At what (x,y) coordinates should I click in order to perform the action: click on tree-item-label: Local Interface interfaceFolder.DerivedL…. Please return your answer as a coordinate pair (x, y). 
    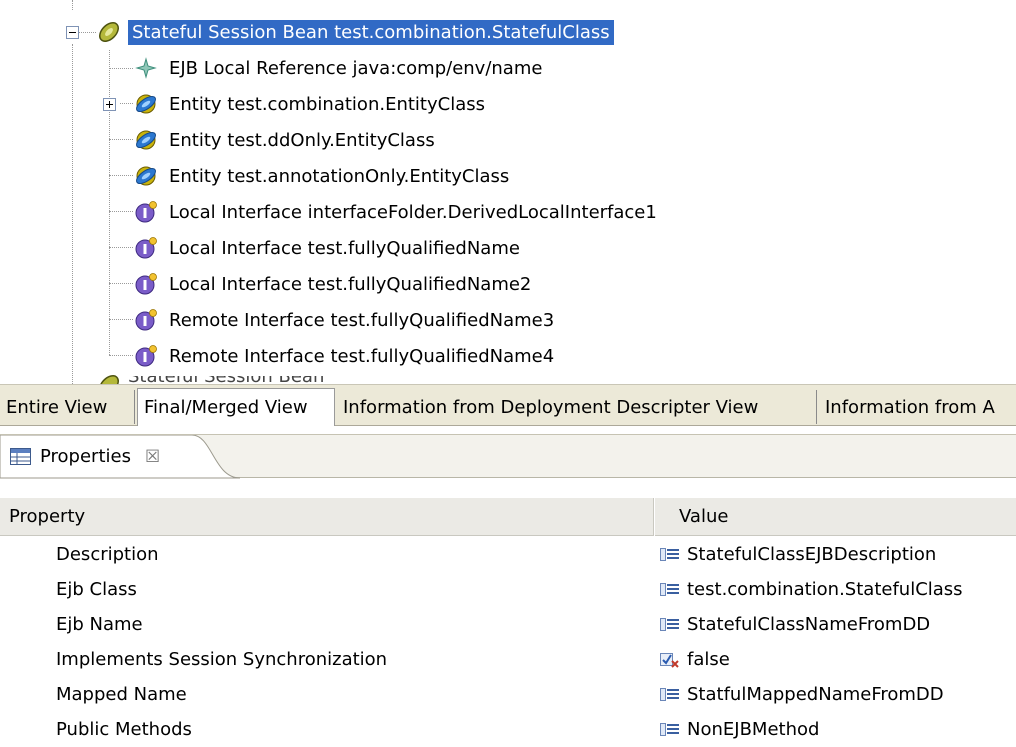
    Looking at the image, I should click on (413, 212).